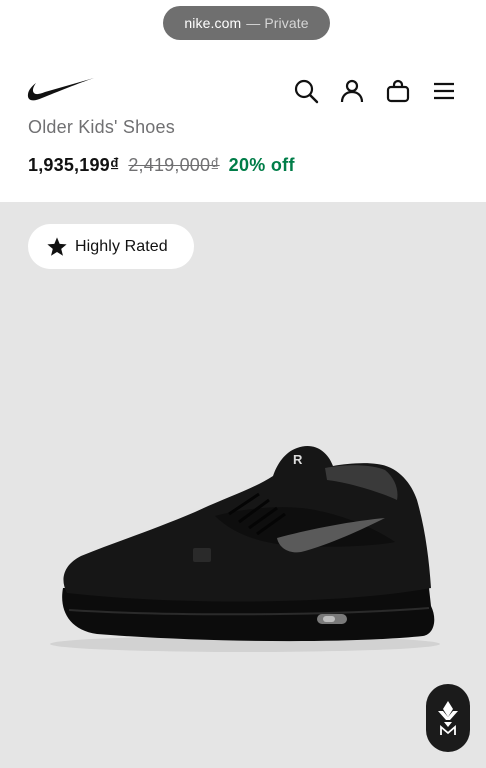  I want to click on search-icon, so click(306, 91).